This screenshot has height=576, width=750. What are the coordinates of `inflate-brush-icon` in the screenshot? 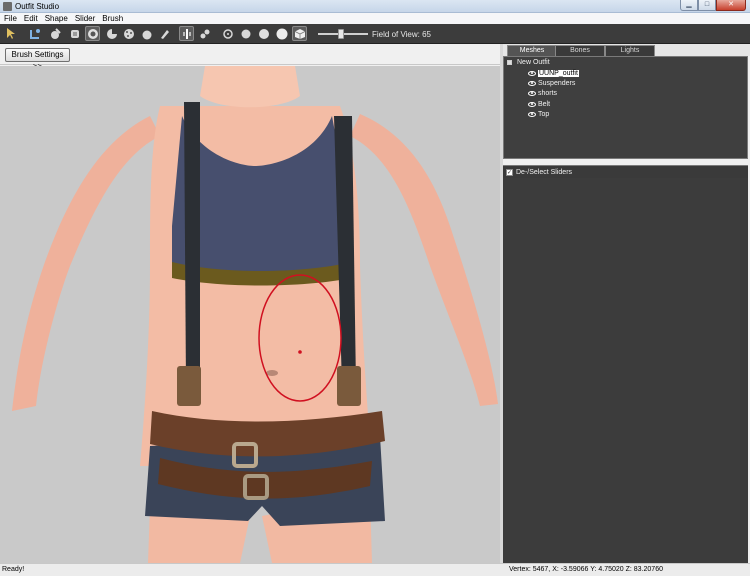 It's located at (74, 33).